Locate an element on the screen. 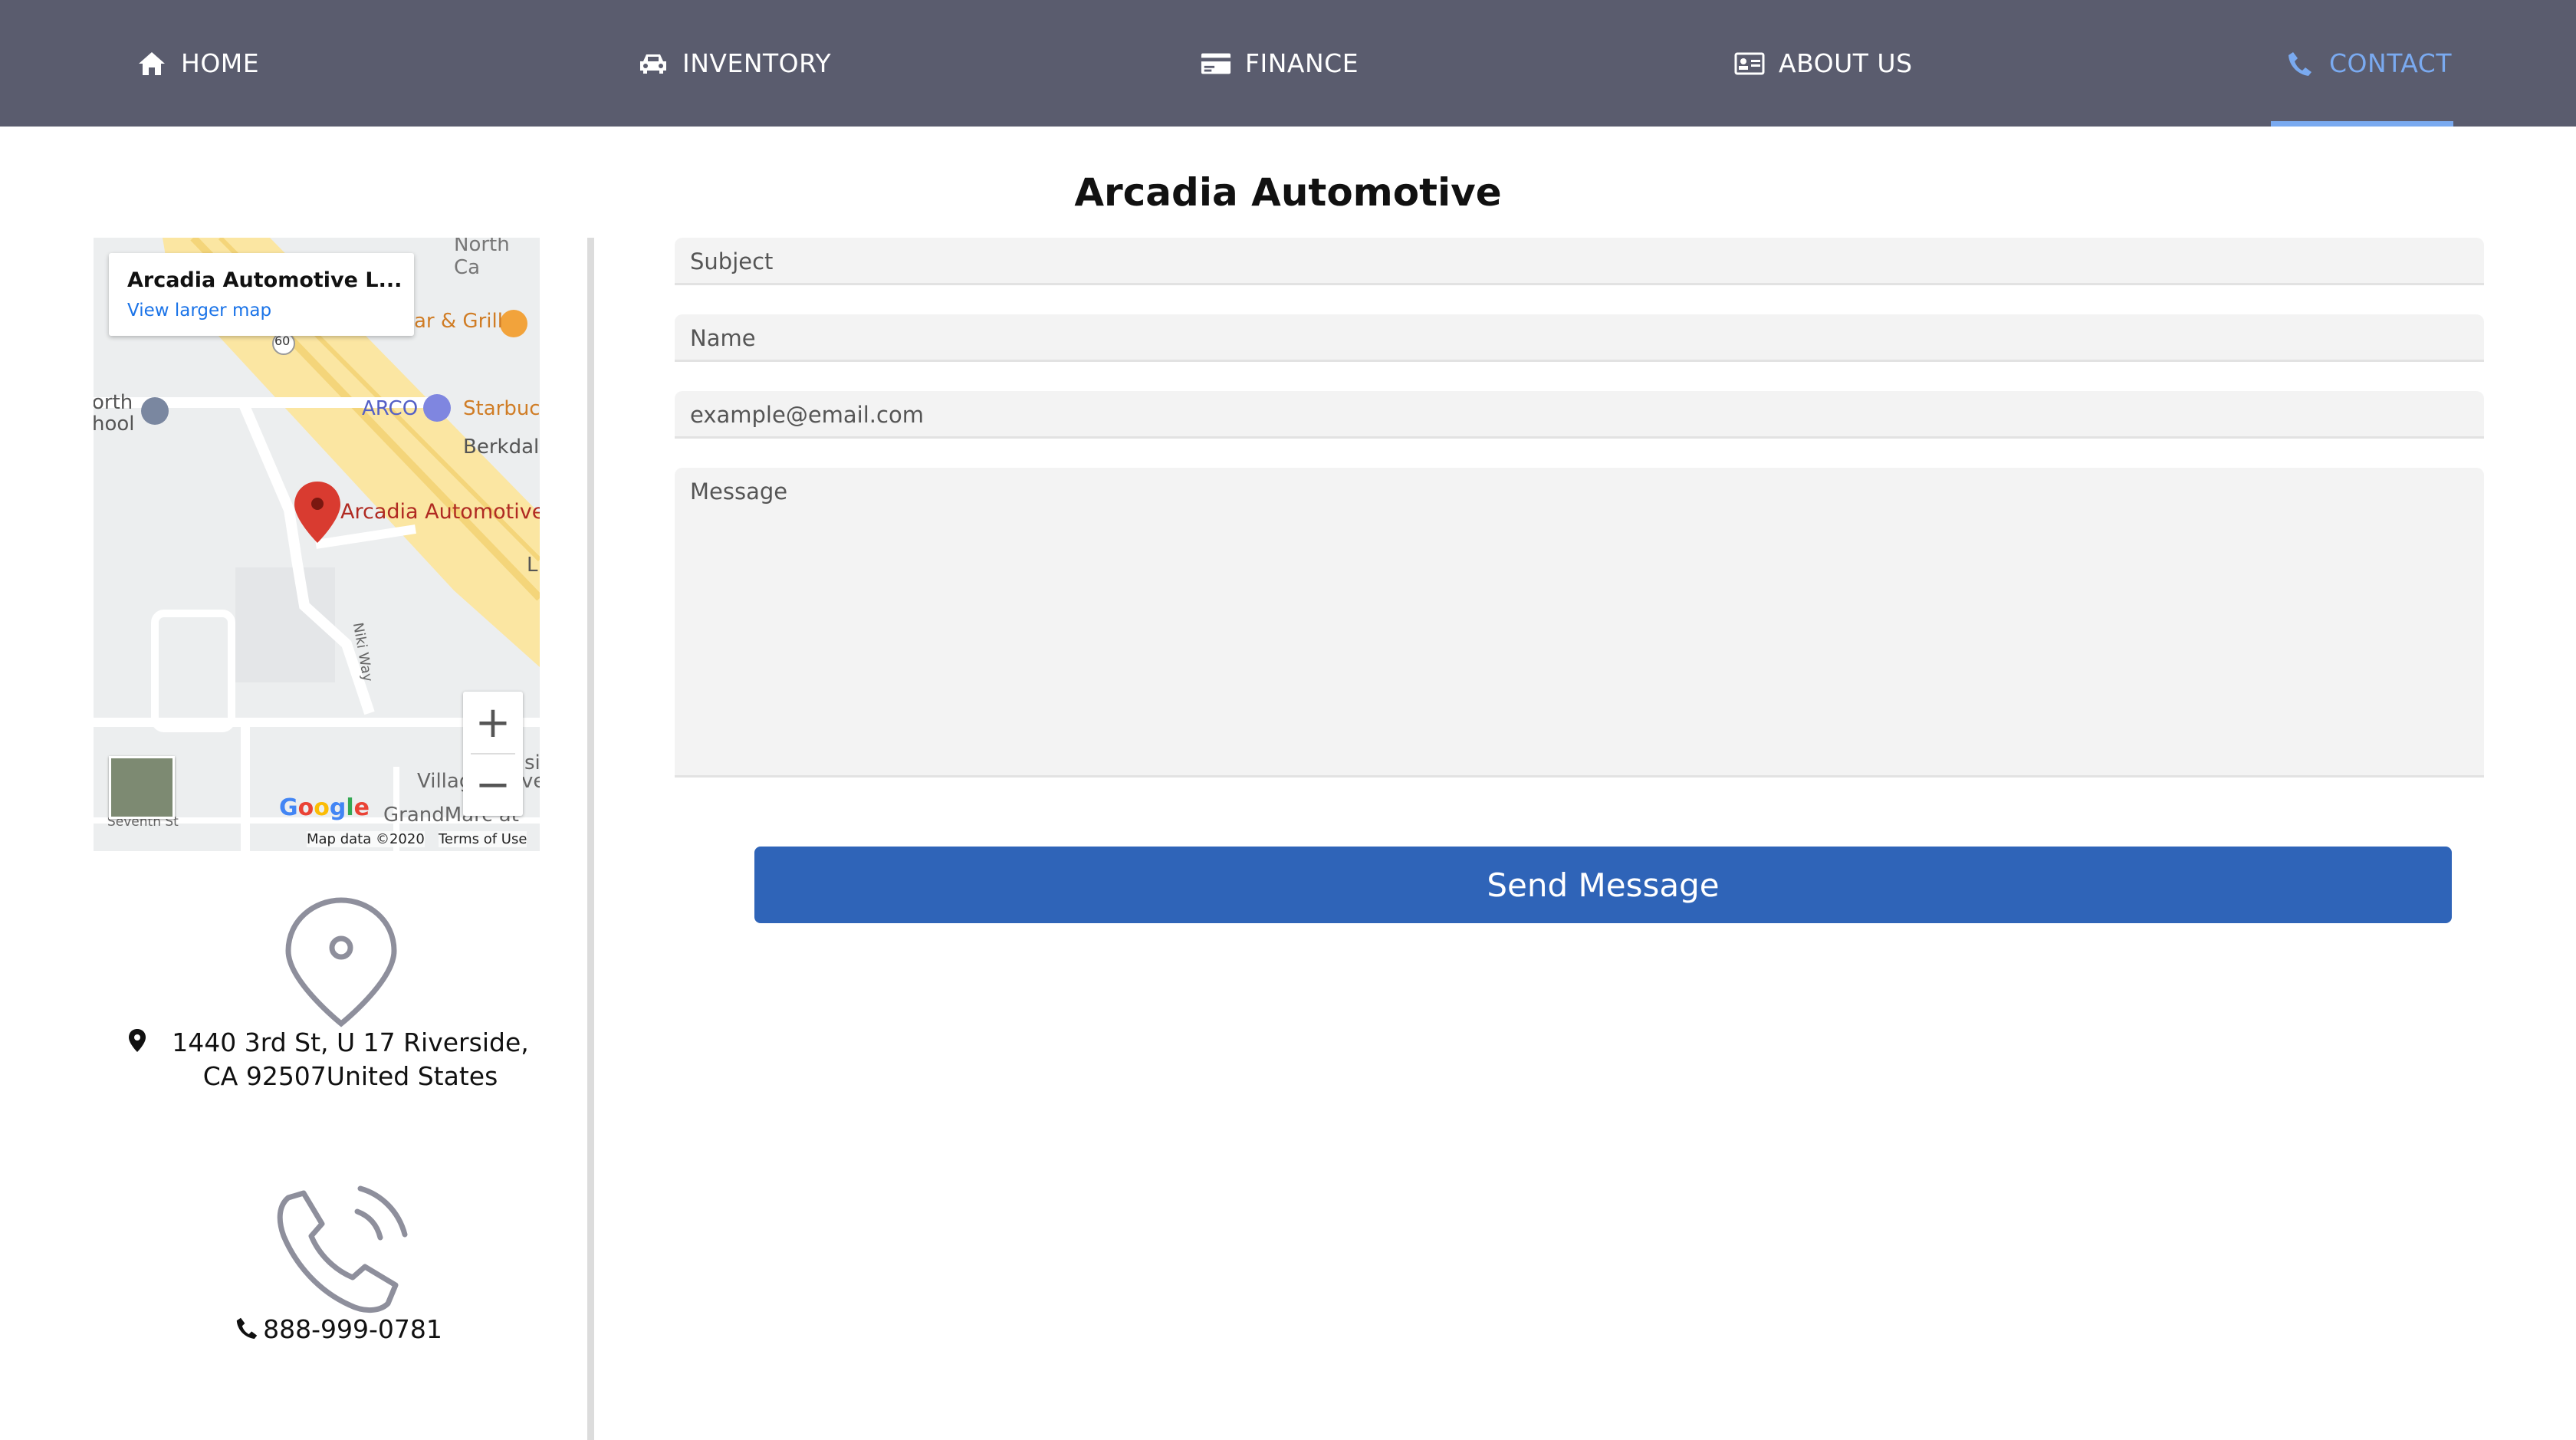  nav-contact: CONTACT is located at coordinates (2368, 63).